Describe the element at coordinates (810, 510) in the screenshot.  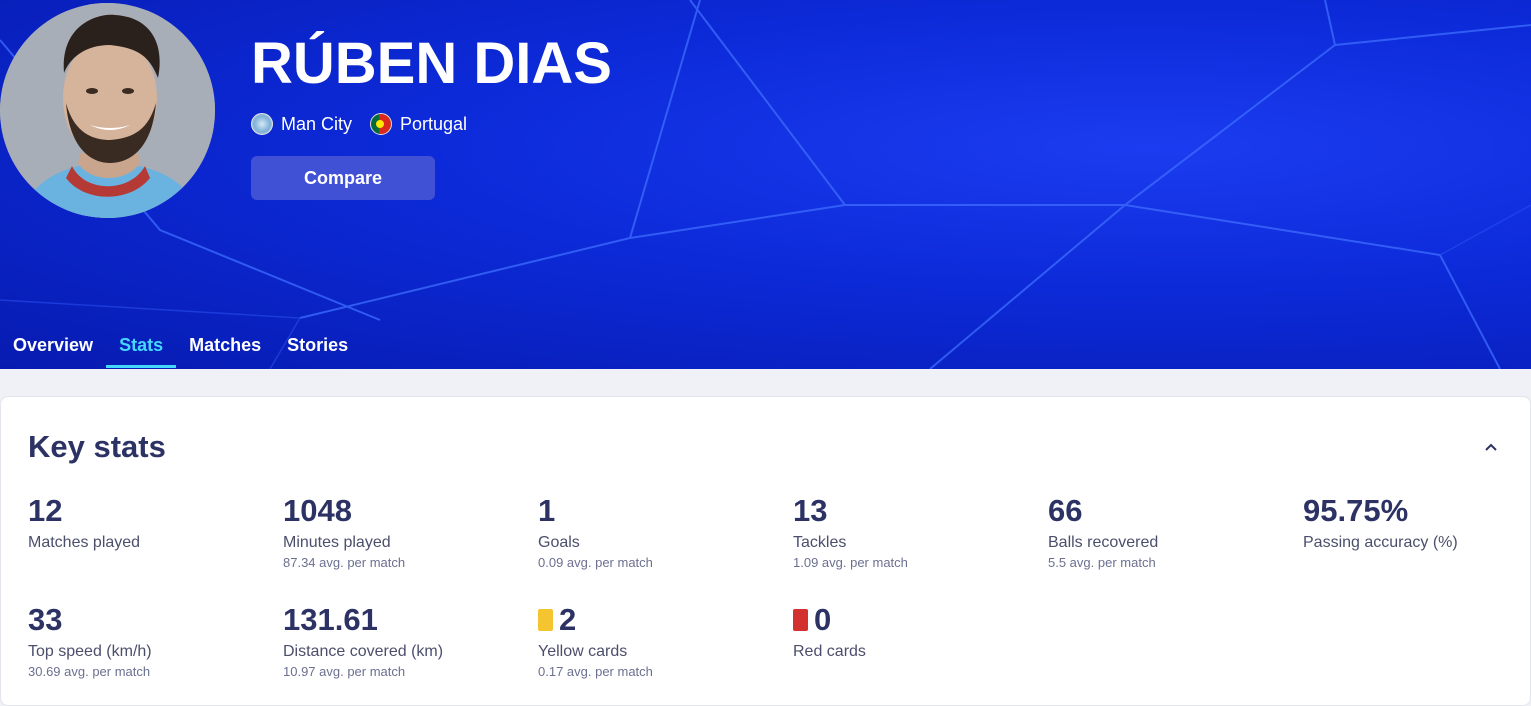
I see `stat-value: 13` at that location.